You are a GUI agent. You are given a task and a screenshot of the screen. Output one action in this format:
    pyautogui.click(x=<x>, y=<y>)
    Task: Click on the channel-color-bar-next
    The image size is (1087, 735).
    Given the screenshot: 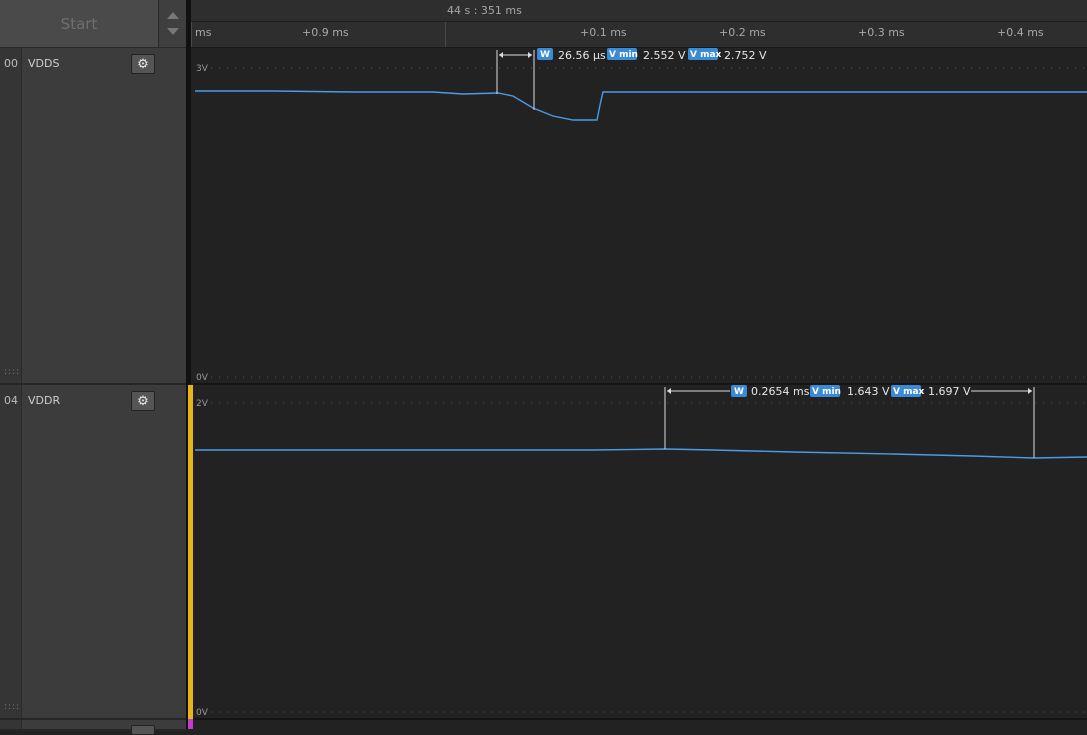 What is the action you would take?
    pyautogui.click(x=190, y=724)
    